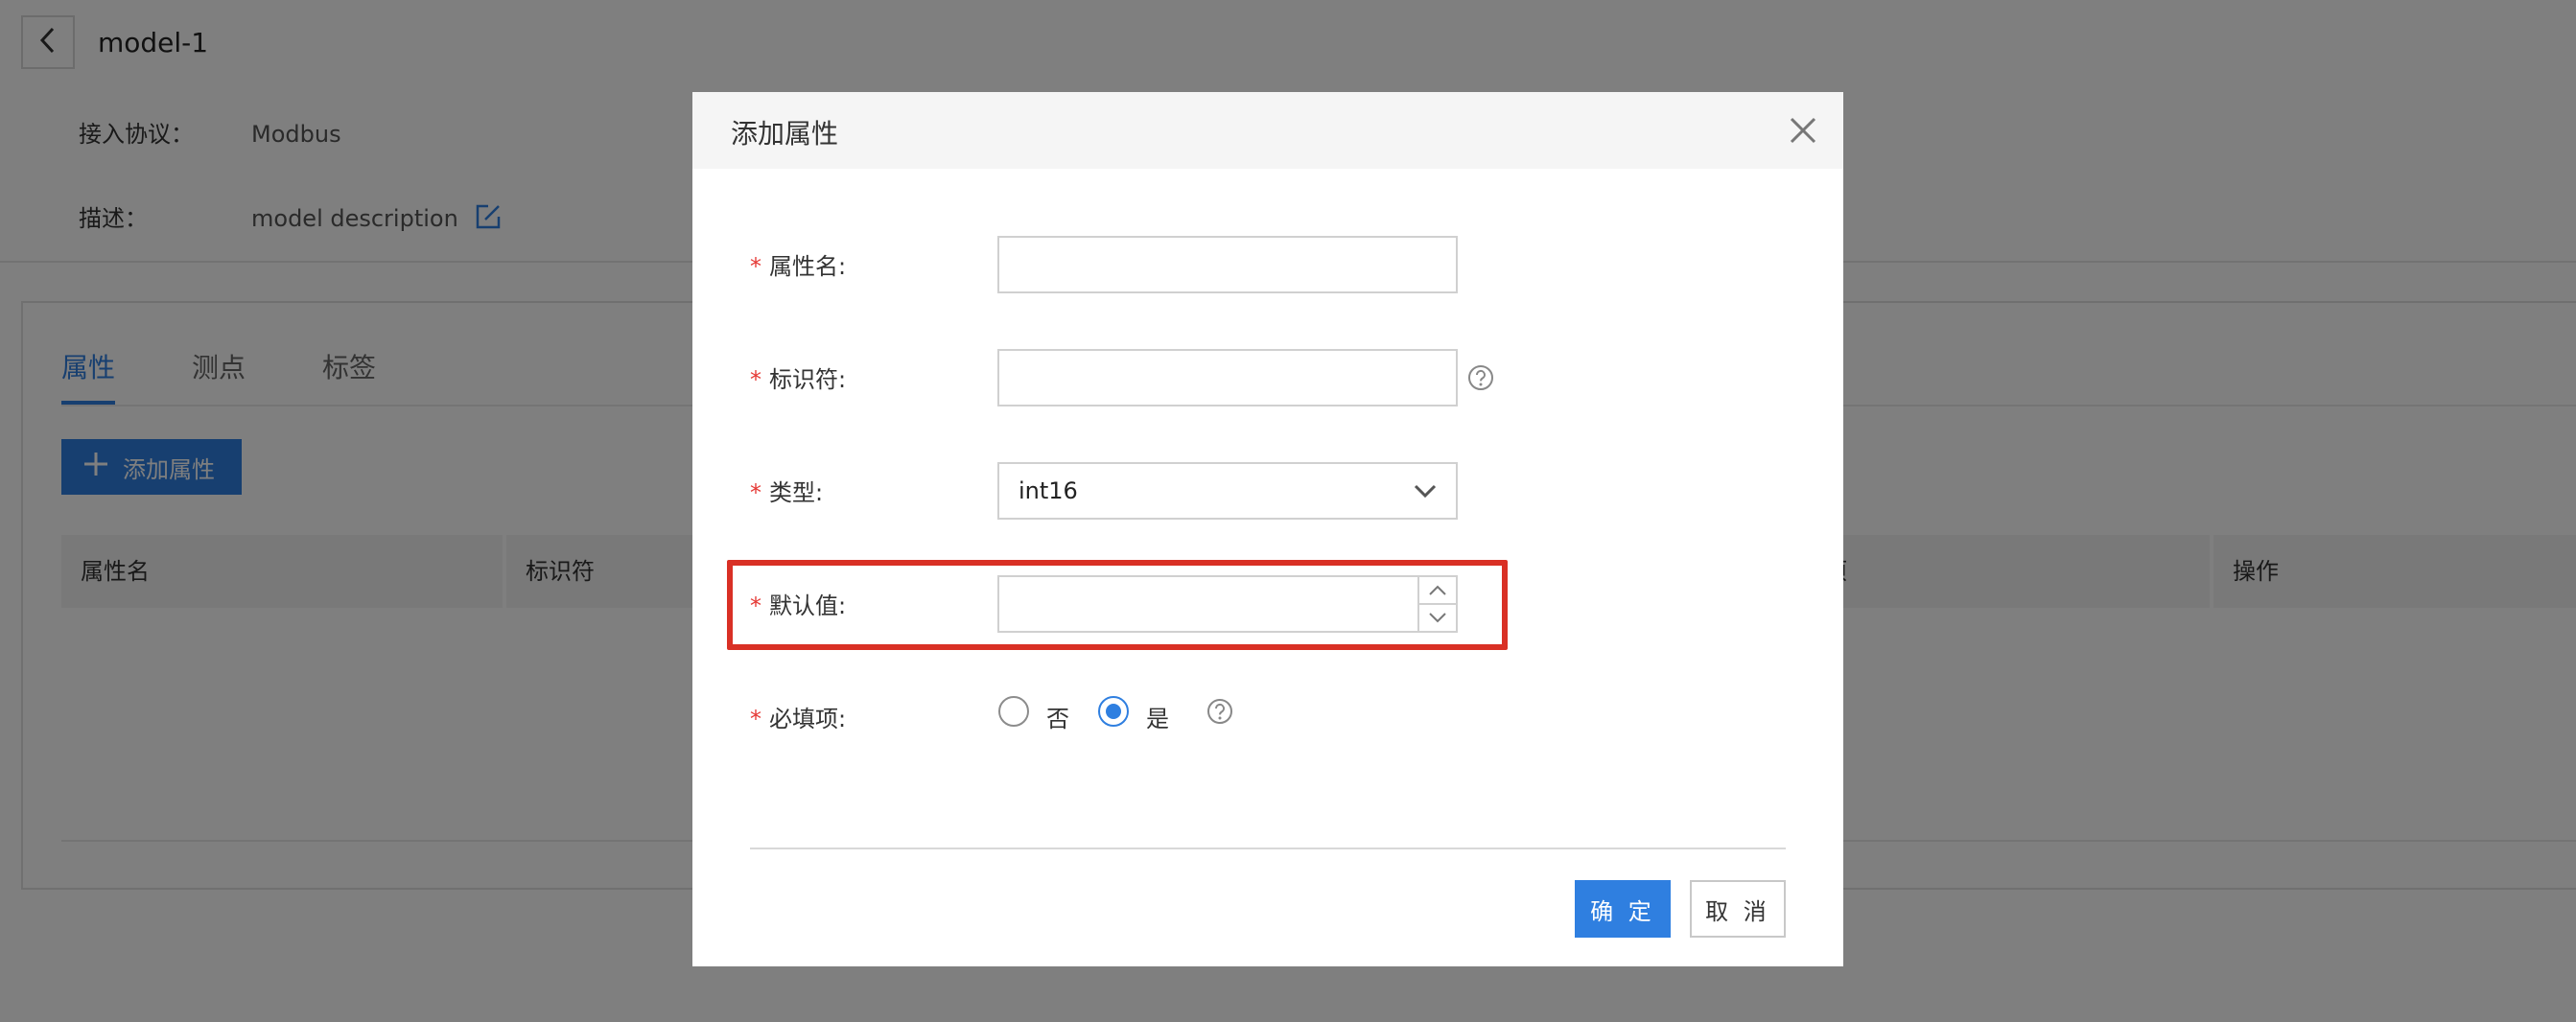 This screenshot has width=2576, height=1022. I want to click on cancel-button: 取 消, so click(1738, 909).